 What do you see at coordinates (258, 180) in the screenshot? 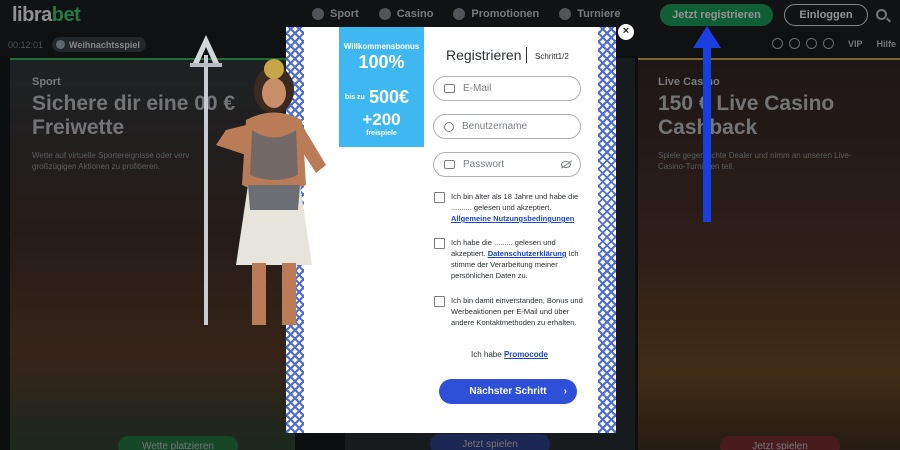
I see `poseidon-character-image` at bounding box center [258, 180].